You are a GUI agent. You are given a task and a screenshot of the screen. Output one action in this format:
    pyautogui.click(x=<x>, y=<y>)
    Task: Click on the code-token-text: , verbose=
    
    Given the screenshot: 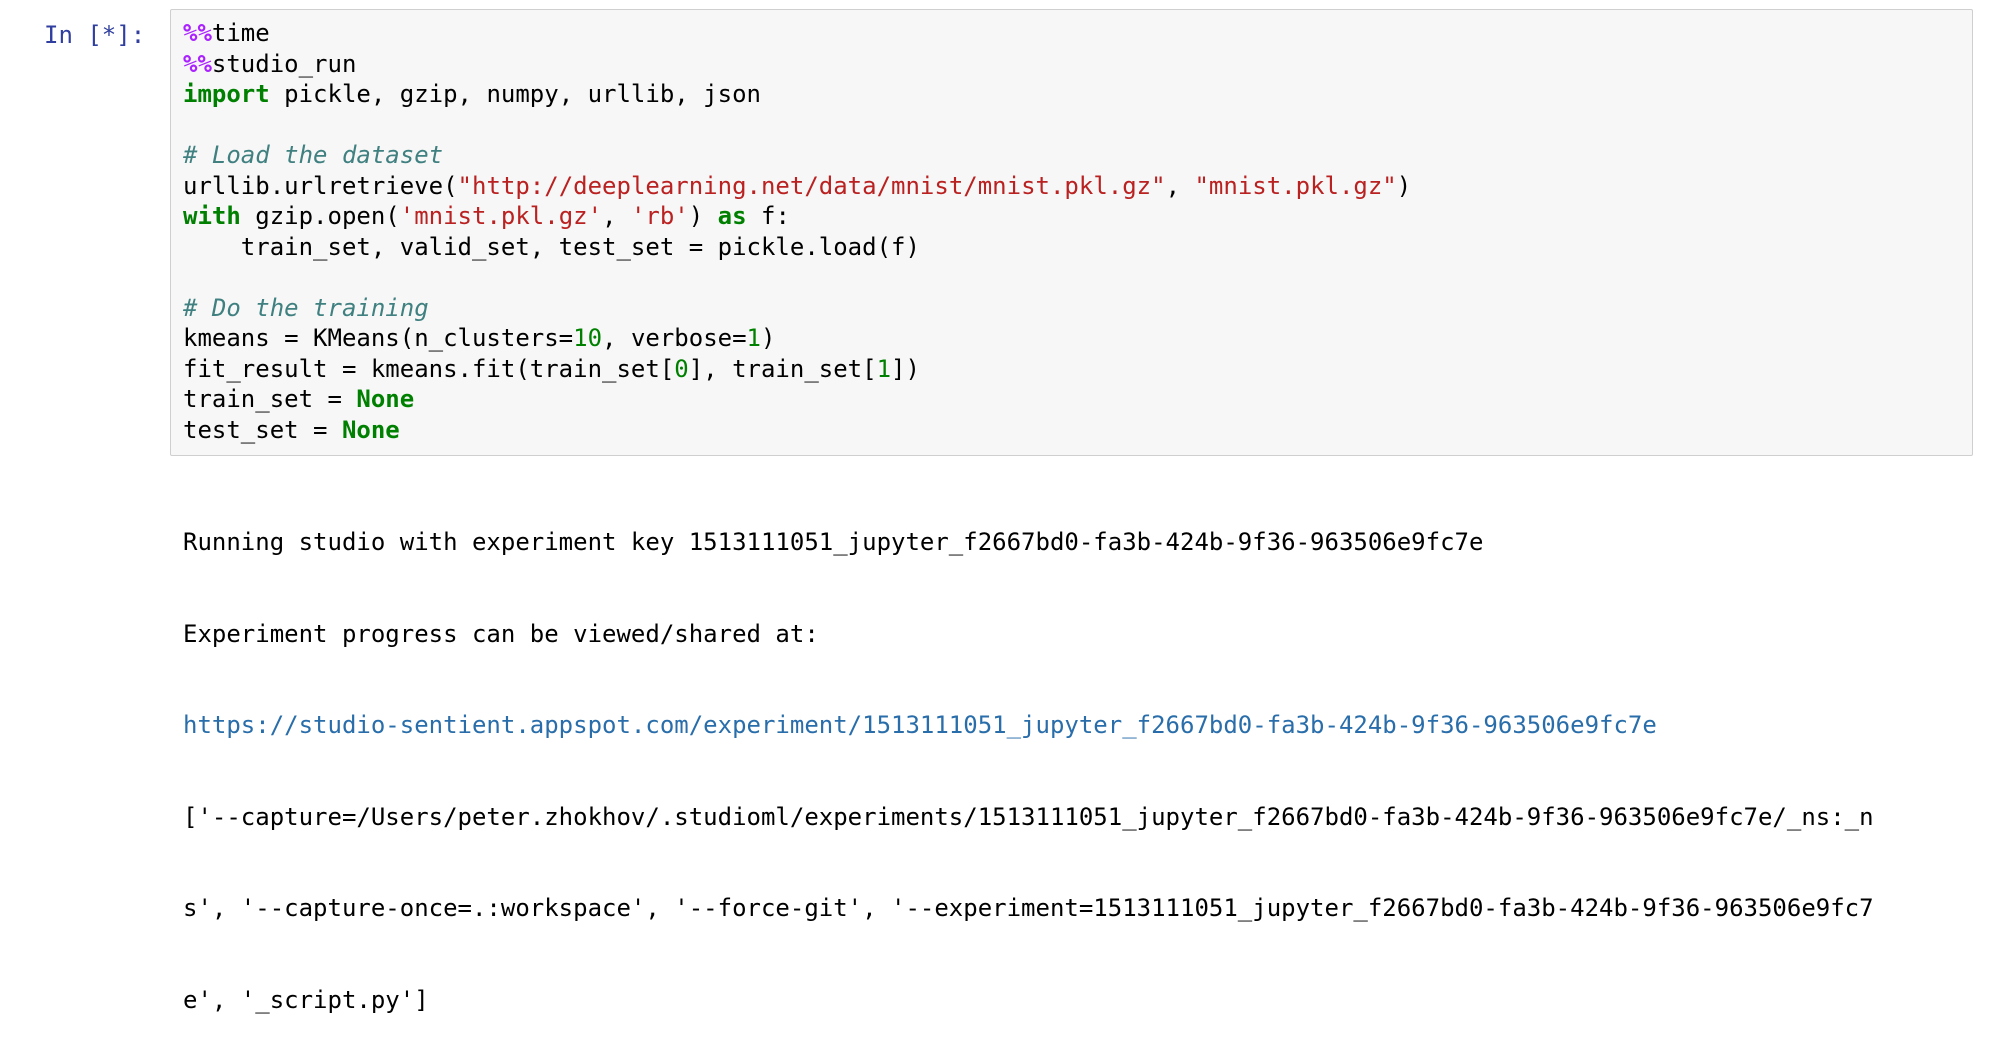 What is the action you would take?
    pyautogui.click(x=674, y=338)
    